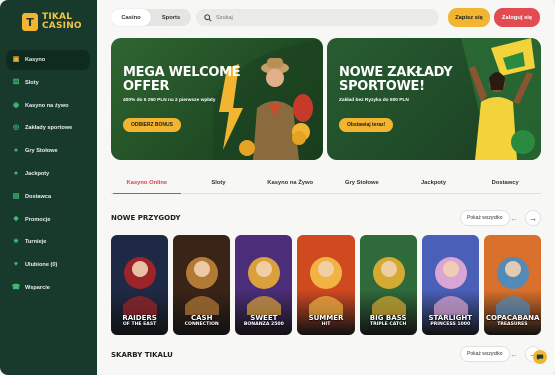 The image size is (555, 375). Describe the element at coordinates (48, 60) in the screenshot. I see `sidebar-item-kasyno: ▣ Kasyno` at that location.